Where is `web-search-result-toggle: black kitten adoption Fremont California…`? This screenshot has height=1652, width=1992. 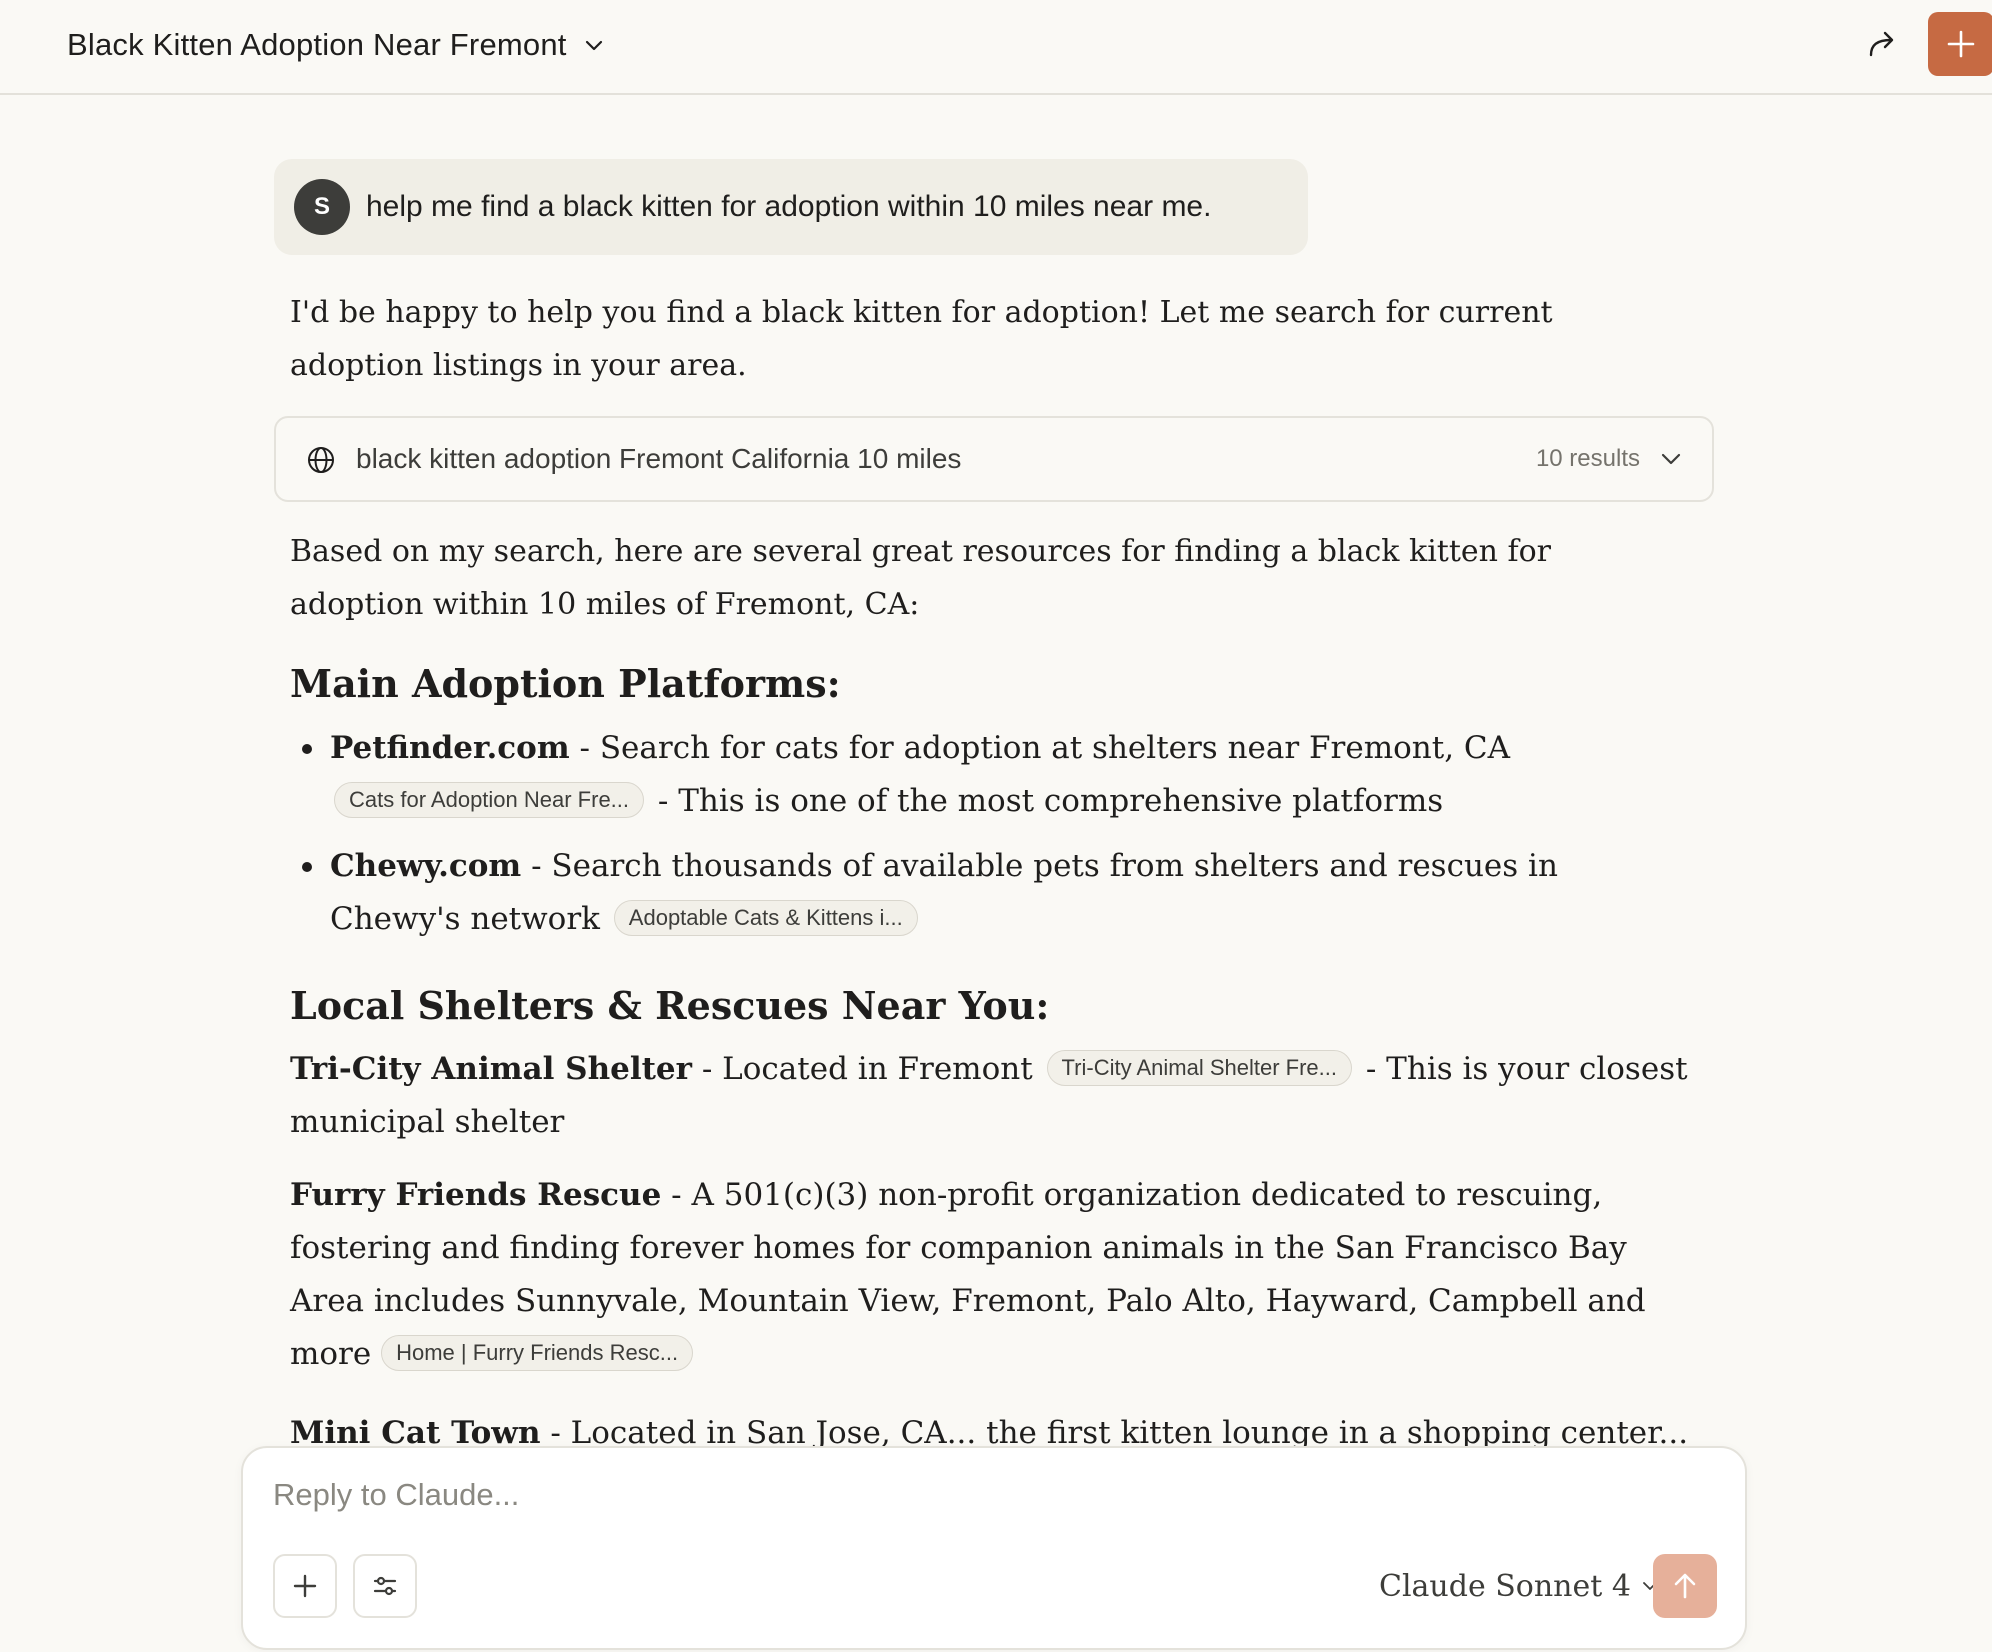 web-search-result-toggle: black kitten adoption Fremont California… is located at coordinates (994, 459).